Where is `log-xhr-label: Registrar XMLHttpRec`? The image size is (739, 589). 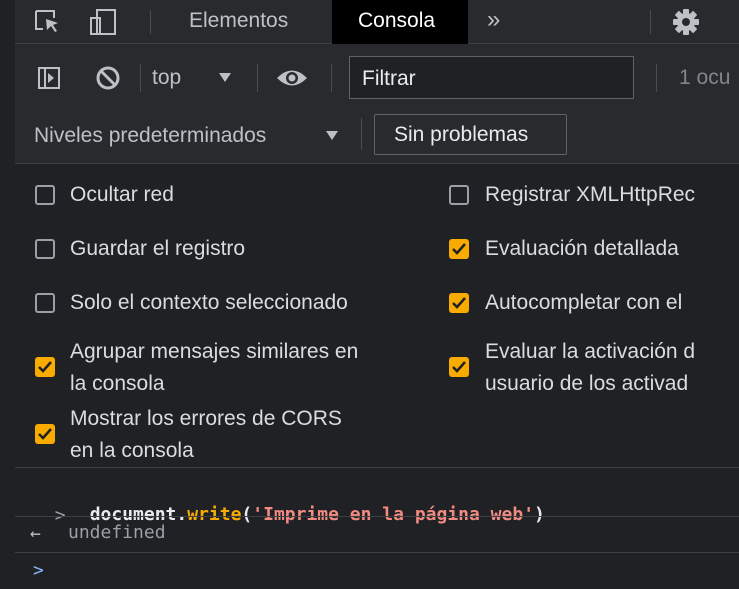 log-xhr-label: Registrar XMLHttpRec is located at coordinates (590, 194).